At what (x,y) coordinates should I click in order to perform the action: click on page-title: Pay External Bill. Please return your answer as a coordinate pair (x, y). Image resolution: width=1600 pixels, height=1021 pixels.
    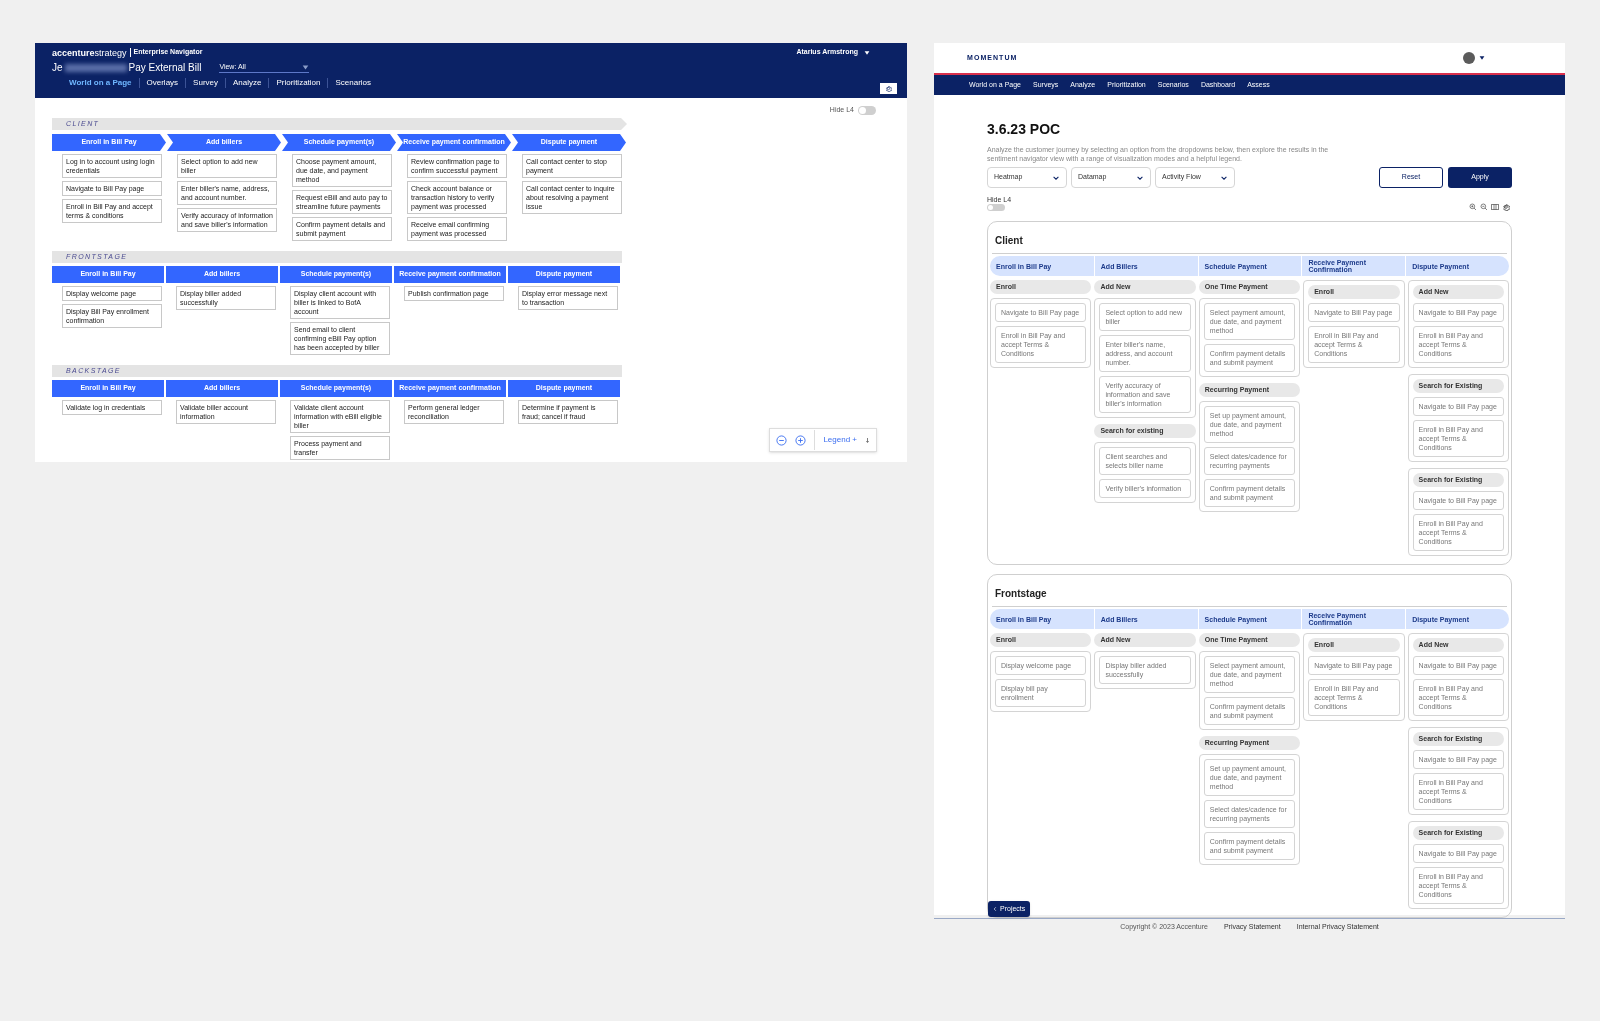
    Looking at the image, I should click on (165, 68).